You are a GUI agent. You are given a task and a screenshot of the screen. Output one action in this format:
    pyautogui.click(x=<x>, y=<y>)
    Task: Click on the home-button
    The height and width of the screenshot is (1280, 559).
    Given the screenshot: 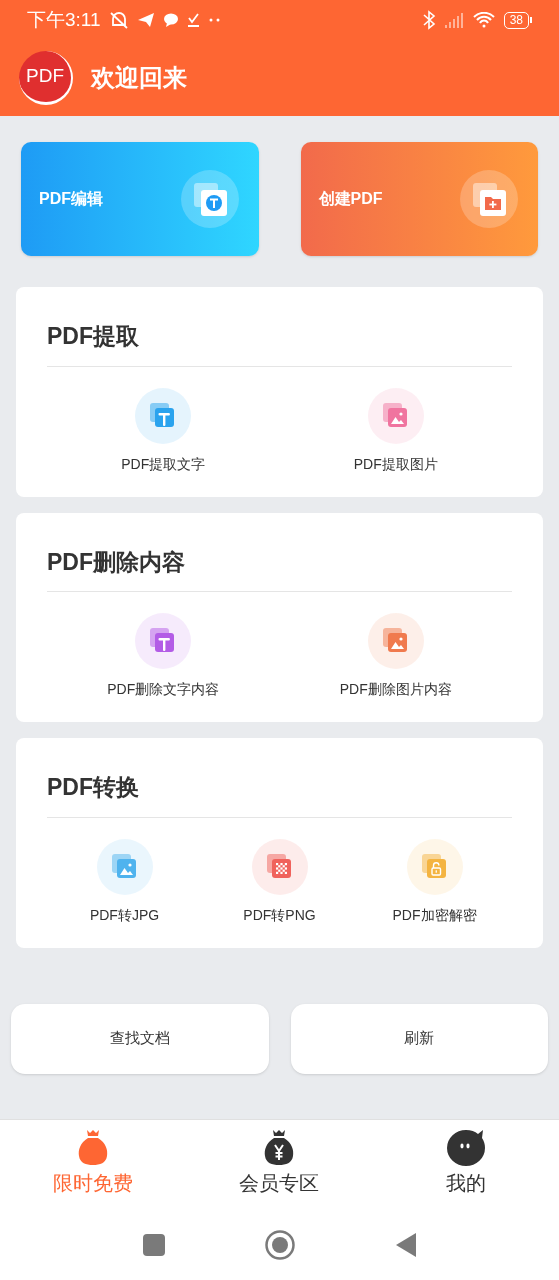 What is the action you would take?
    pyautogui.click(x=279, y=1245)
    